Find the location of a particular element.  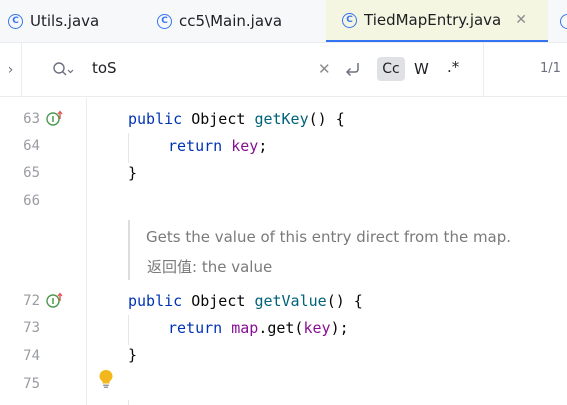

regex-toggle: .* is located at coordinates (453, 67).